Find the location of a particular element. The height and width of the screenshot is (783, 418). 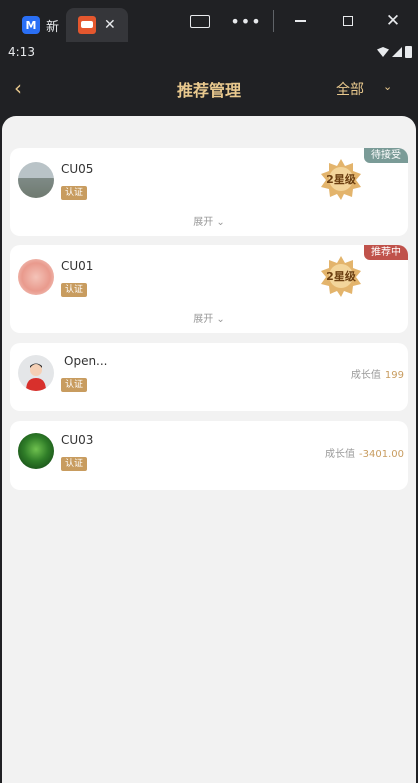

minimize-button is located at coordinates (300, 21).